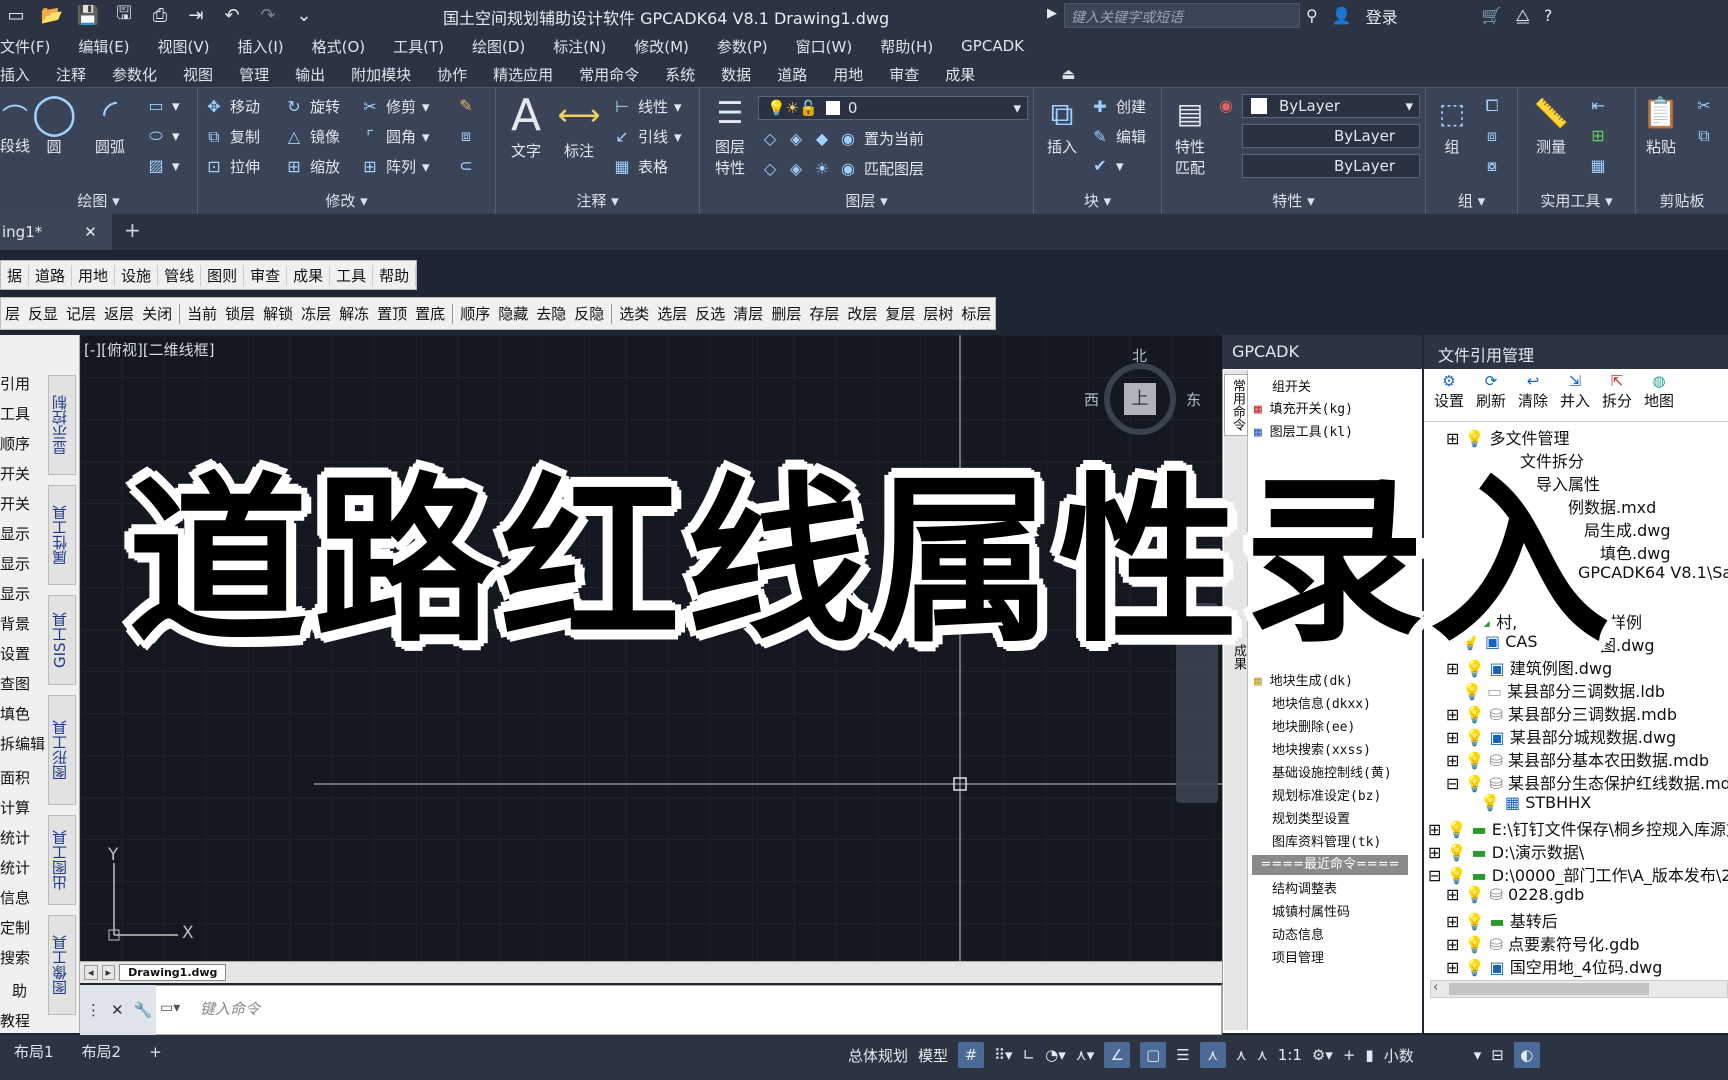 The width and height of the screenshot is (1728, 1080). What do you see at coordinates (904, 74) in the screenshot?
I see `ribbon-tab: 审查` at bounding box center [904, 74].